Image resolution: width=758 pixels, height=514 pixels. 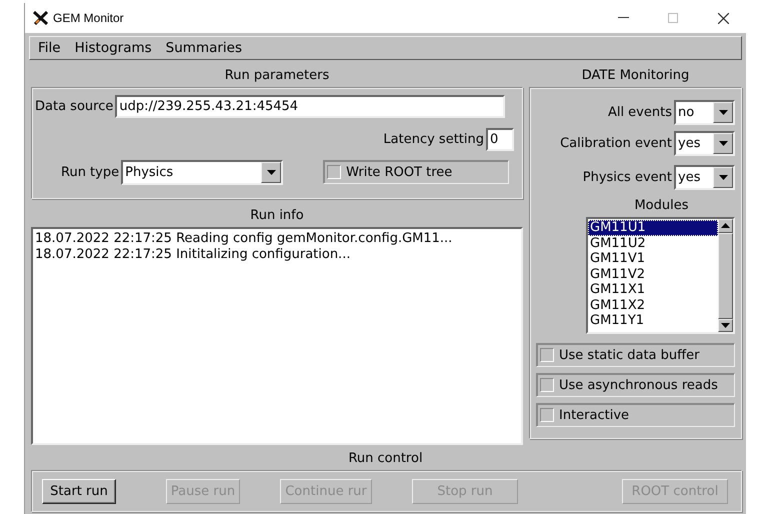 What do you see at coordinates (640, 112) in the screenshot?
I see `field-label: All events` at bounding box center [640, 112].